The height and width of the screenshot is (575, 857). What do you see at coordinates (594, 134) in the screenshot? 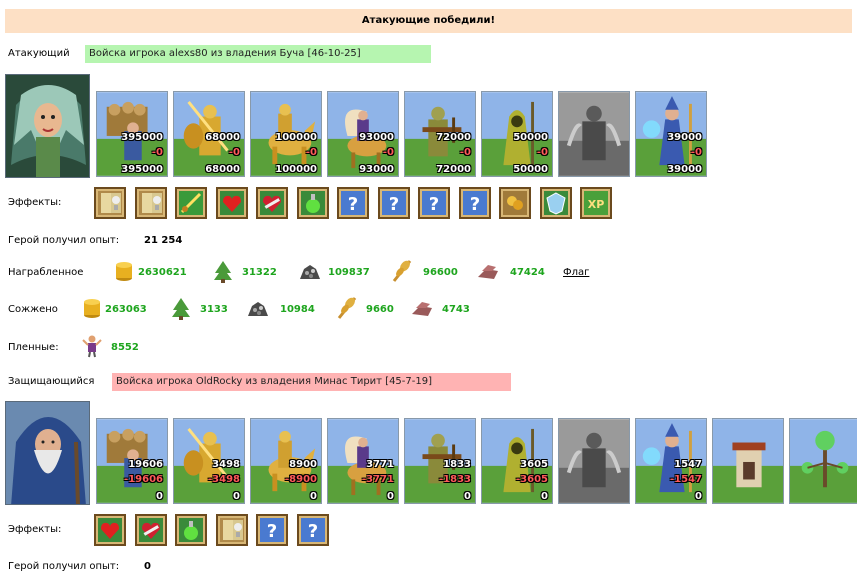
I see `attacker-unit-grey-warrior` at bounding box center [594, 134].